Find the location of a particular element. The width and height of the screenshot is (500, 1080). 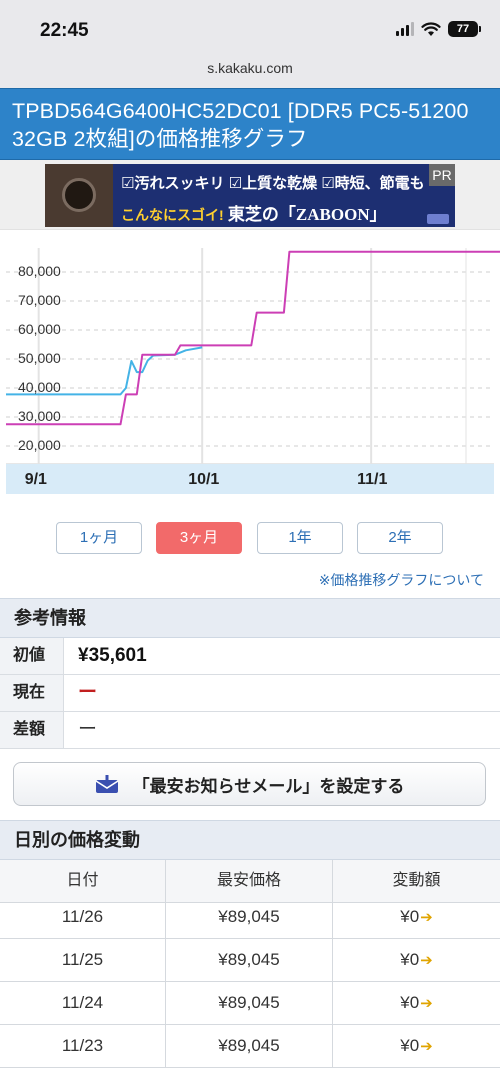

table-row: 11/25 ¥89,045 ¥0➔ is located at coordinates (250, 960).